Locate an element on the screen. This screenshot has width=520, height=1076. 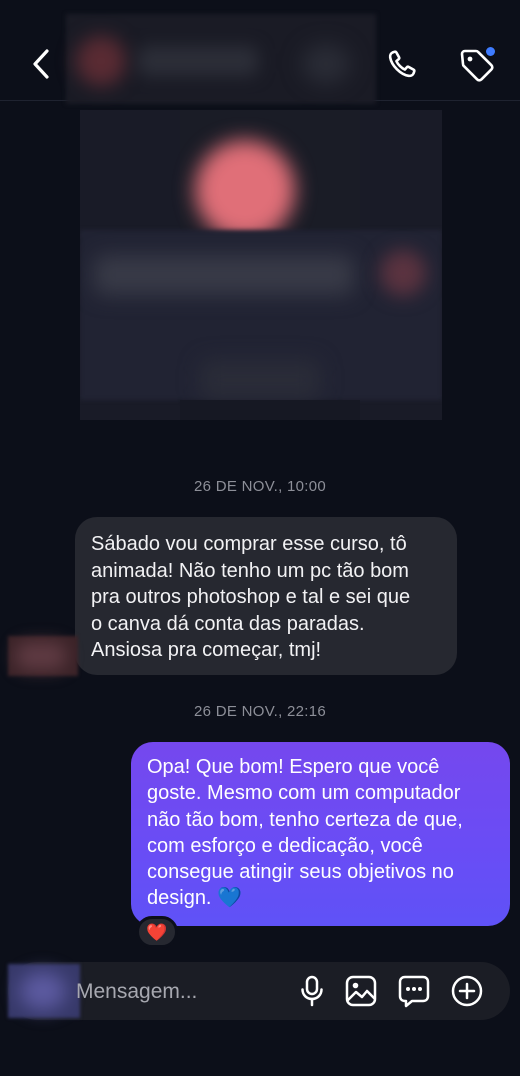
contact-avatar is located at coordinates (101, 61).